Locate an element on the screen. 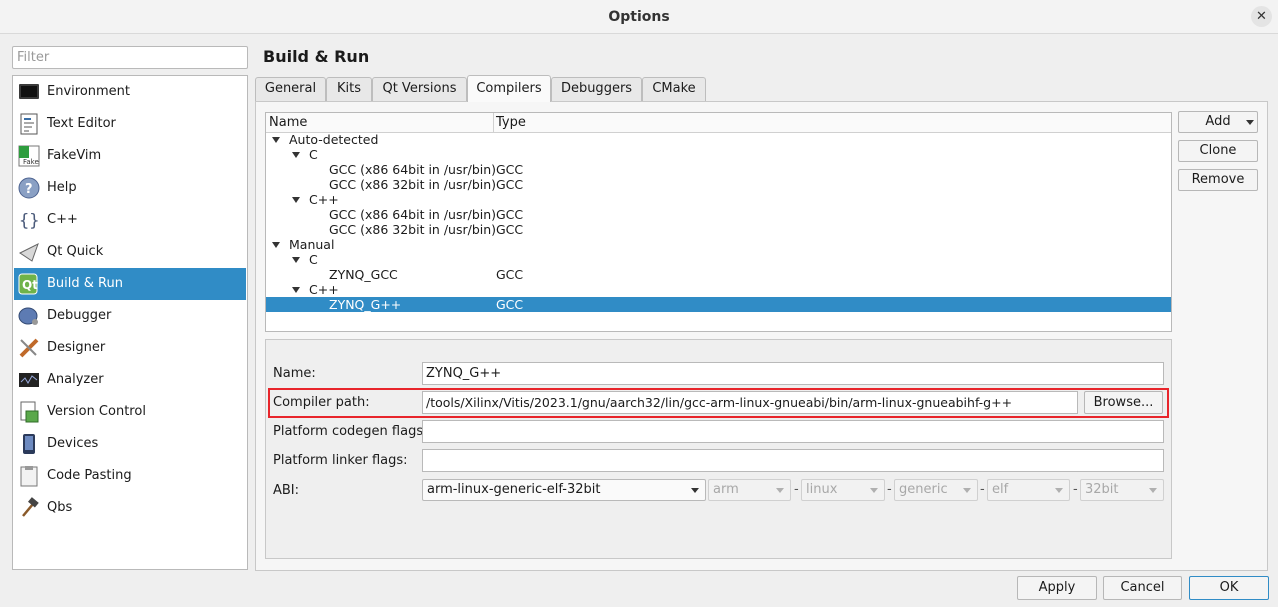 Image resolution: width=1278 pixels, height=607 pixels. column-separator is located at coordinates (493, 122).